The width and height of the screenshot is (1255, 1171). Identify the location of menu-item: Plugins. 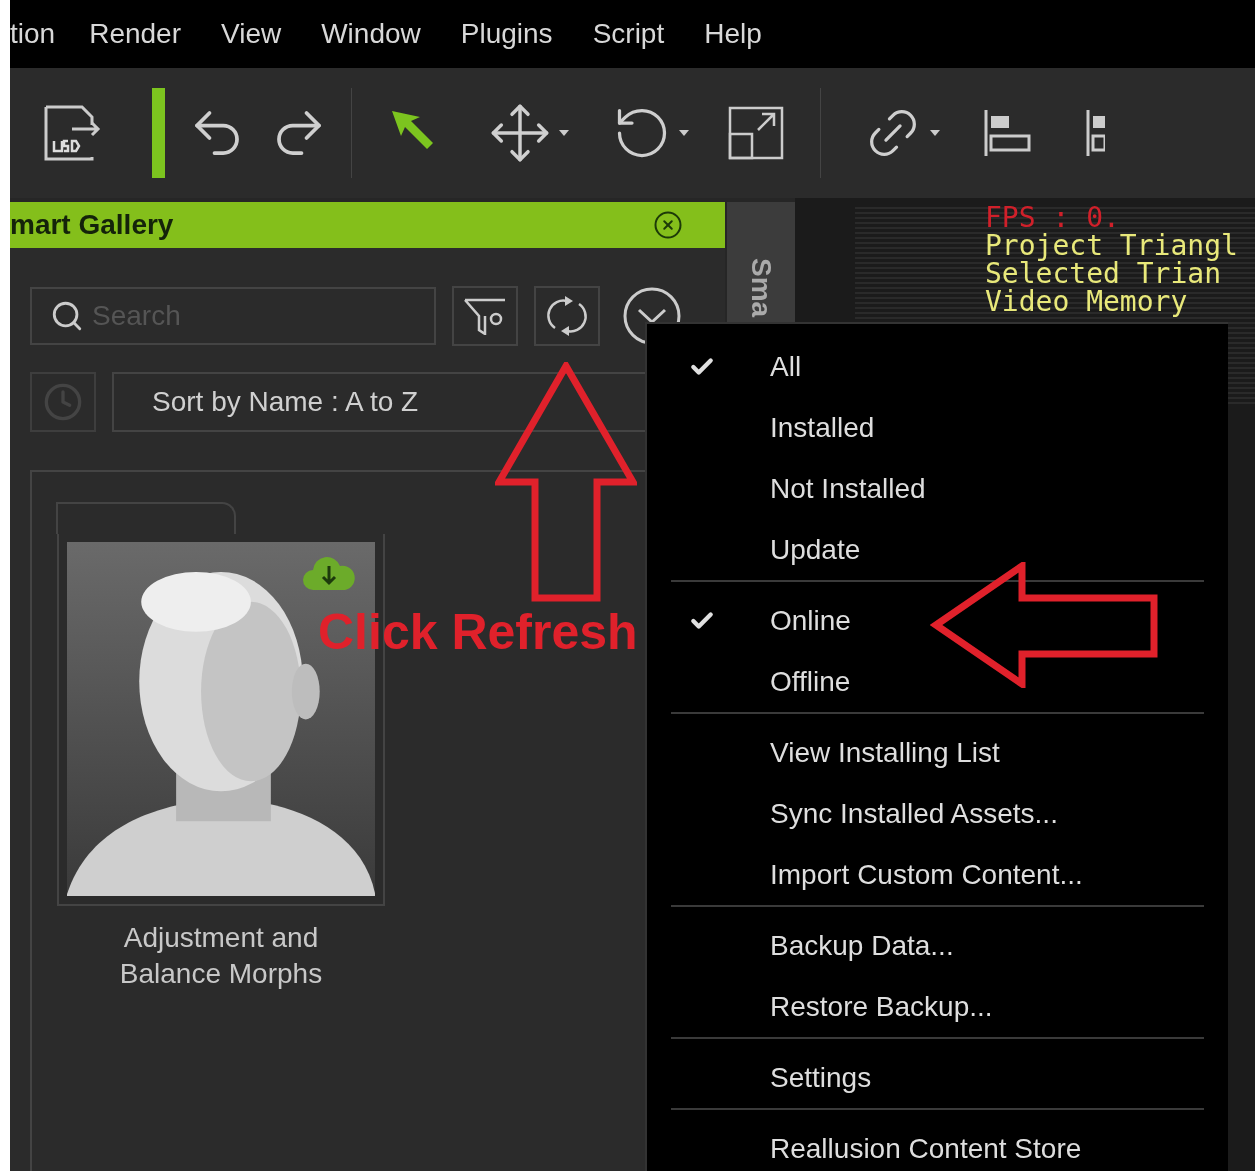
(506, 34).